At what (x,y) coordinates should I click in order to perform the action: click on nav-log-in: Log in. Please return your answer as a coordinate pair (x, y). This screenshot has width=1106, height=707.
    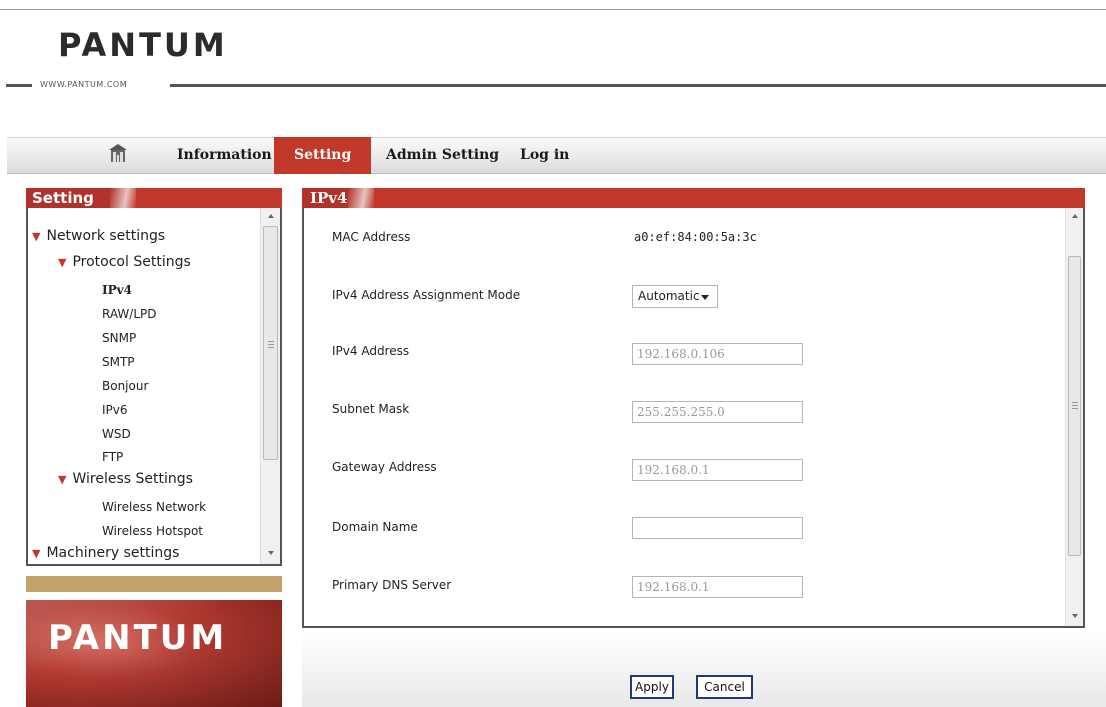
    Looking at the image, I should click on (544, 155).